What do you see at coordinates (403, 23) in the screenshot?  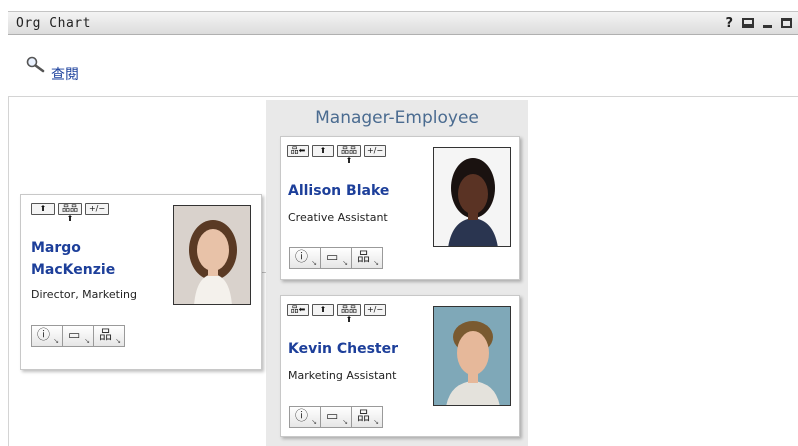 I see `portlet-titlebar: Org Chart ?` at bounding box center [403, 23].